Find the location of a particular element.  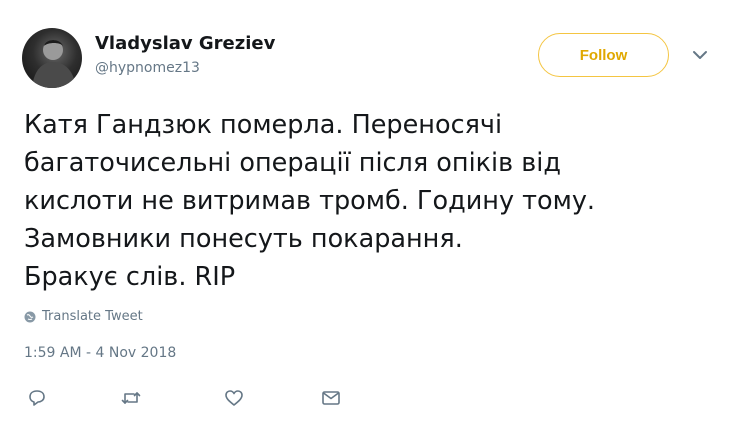

tweet-text-line: Замовники понесуть покарання. is located at coordinates (243, 239).